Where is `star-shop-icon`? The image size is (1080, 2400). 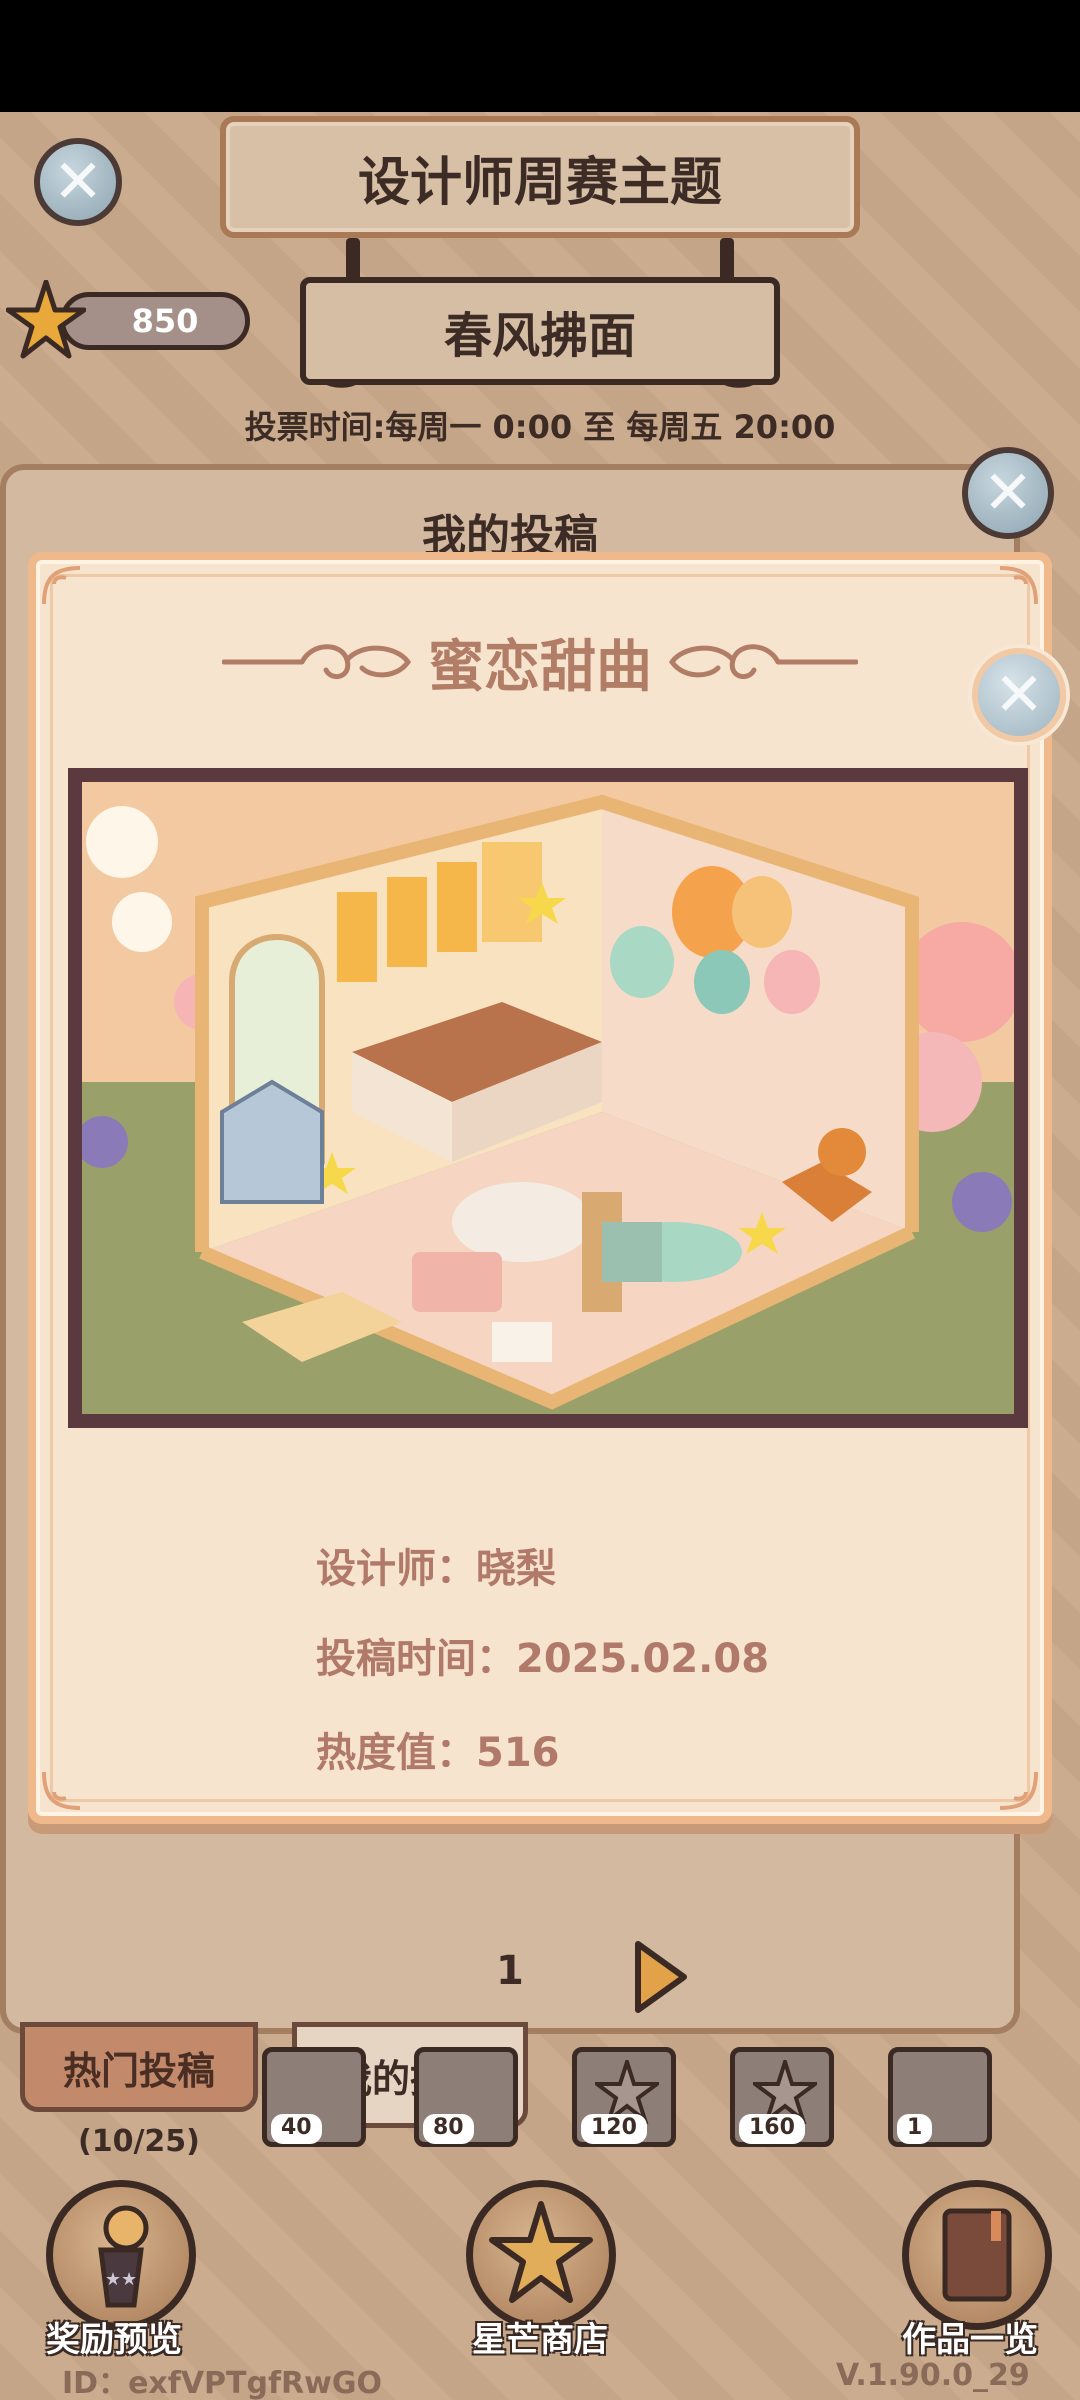 star-shop-icon is located at coordinates (541, 2252).